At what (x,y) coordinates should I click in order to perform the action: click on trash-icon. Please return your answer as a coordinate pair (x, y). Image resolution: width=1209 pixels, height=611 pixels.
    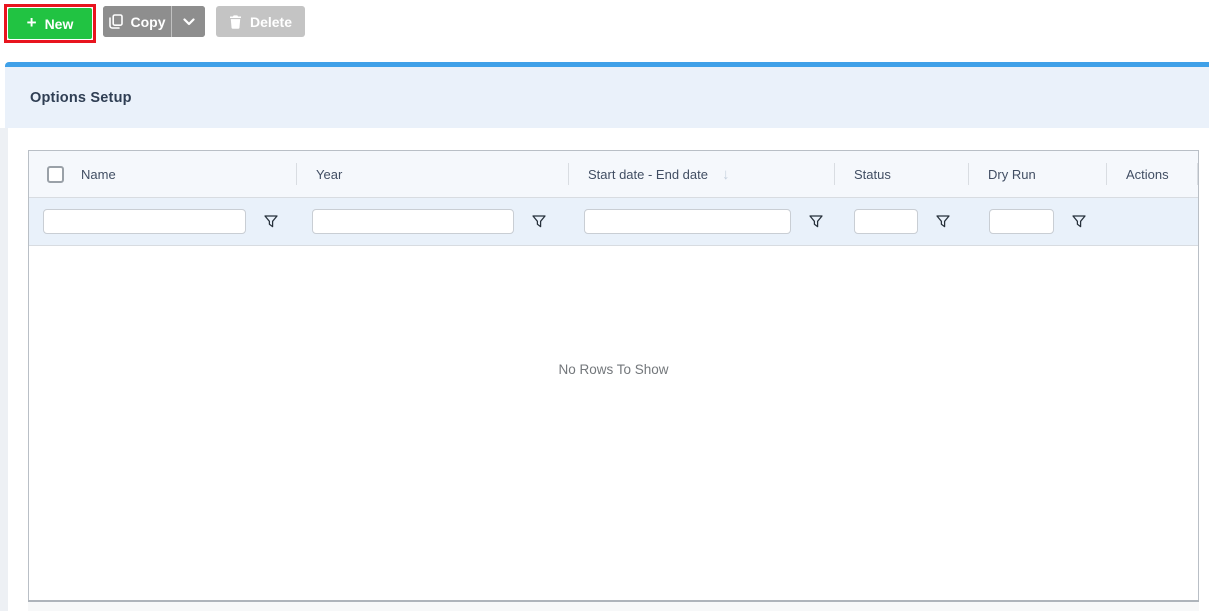
    Looking at the image, I should click on (235, 21).